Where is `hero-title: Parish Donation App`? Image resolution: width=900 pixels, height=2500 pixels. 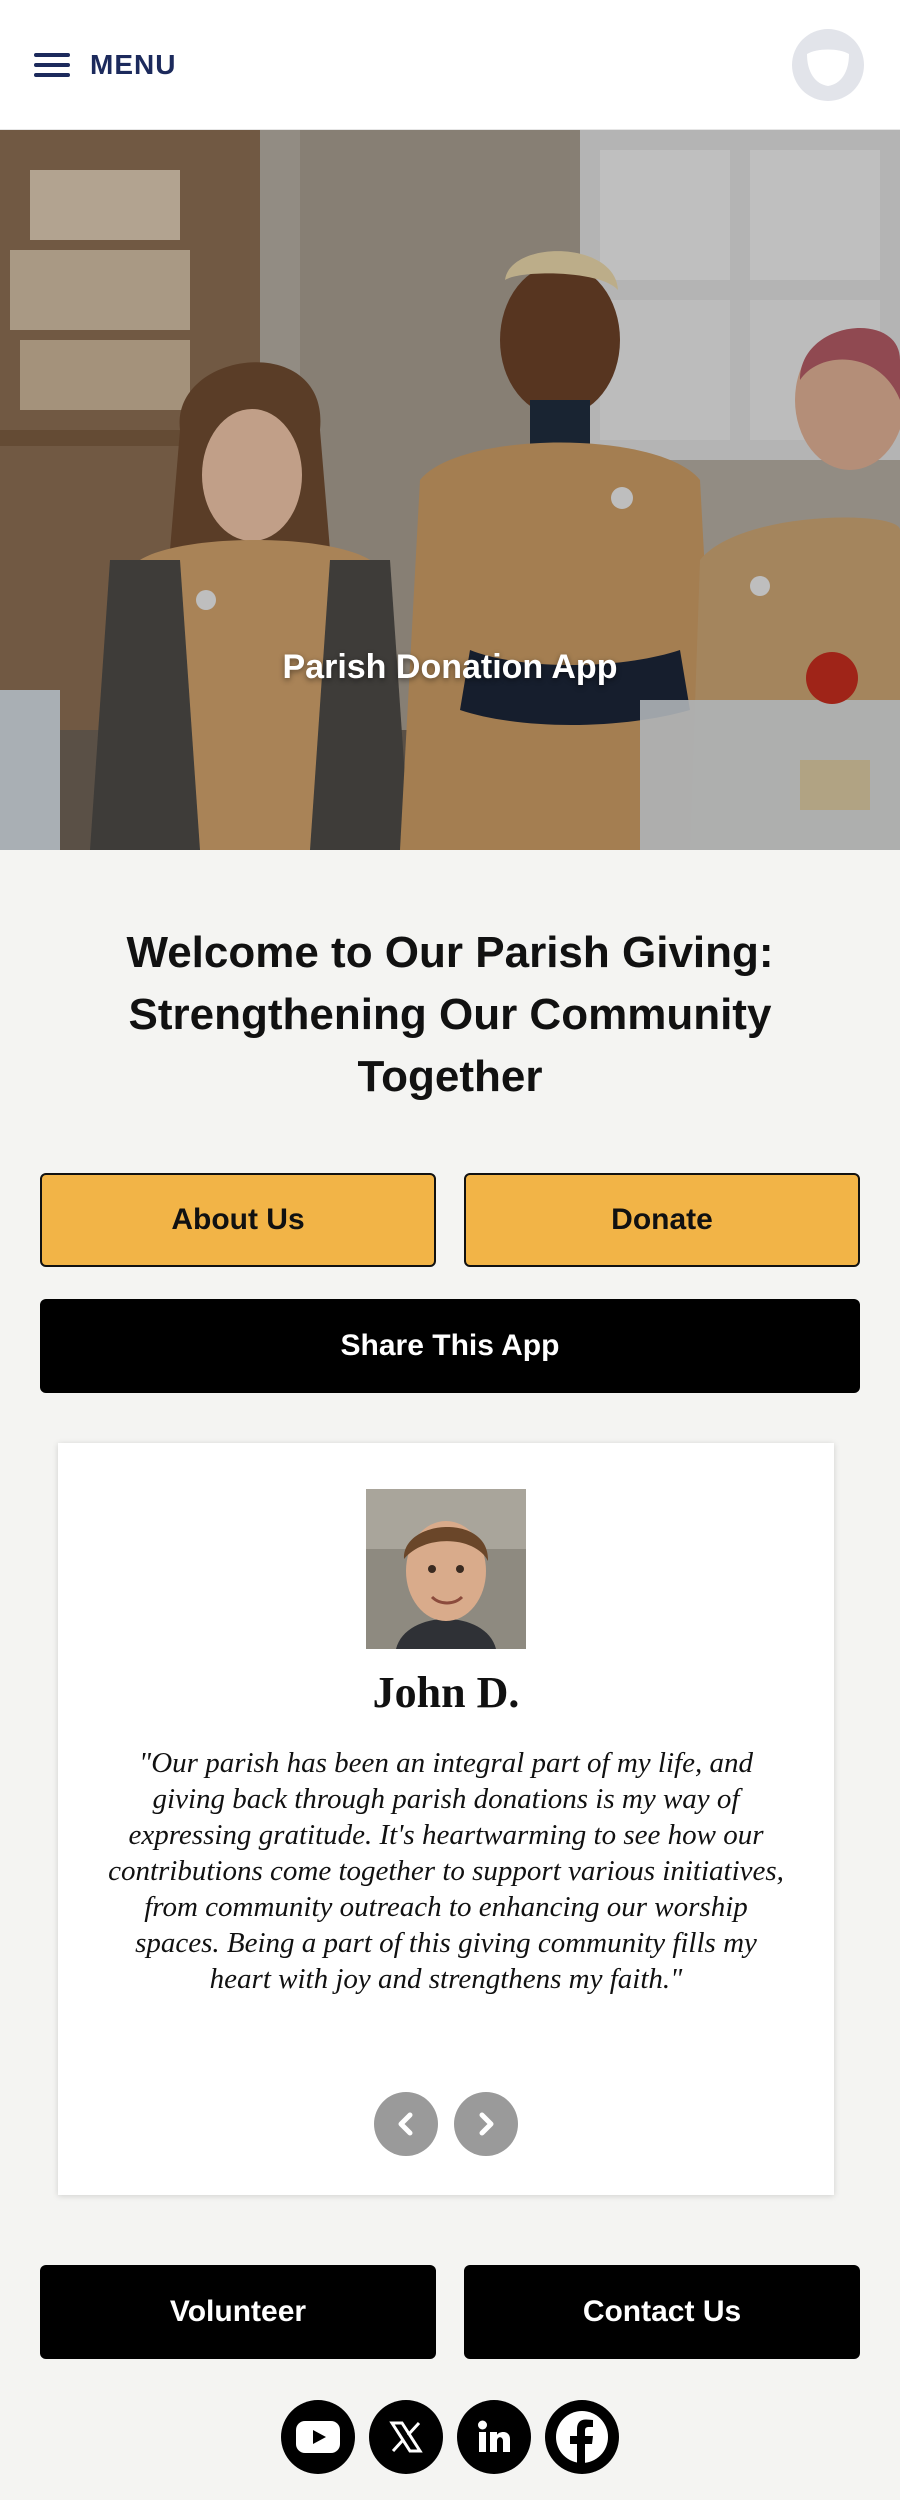 hero-title: Parish Donation App is located at coordinates (450, 667).